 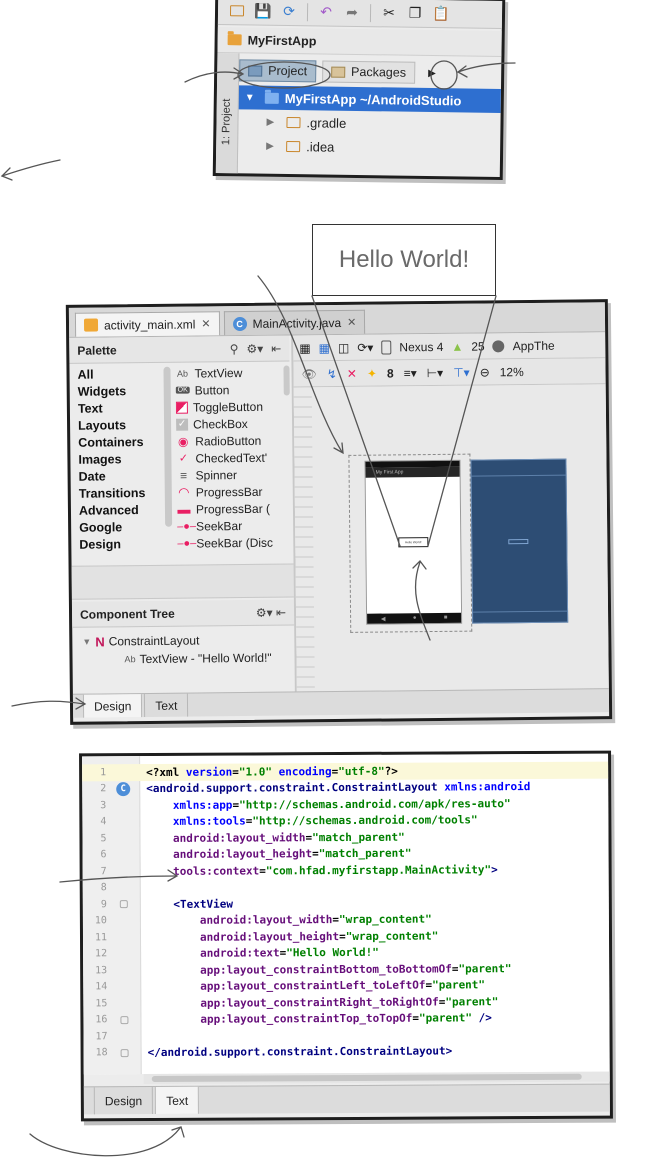 I want to click on toolbar-separator, so click(x=307, y=11).